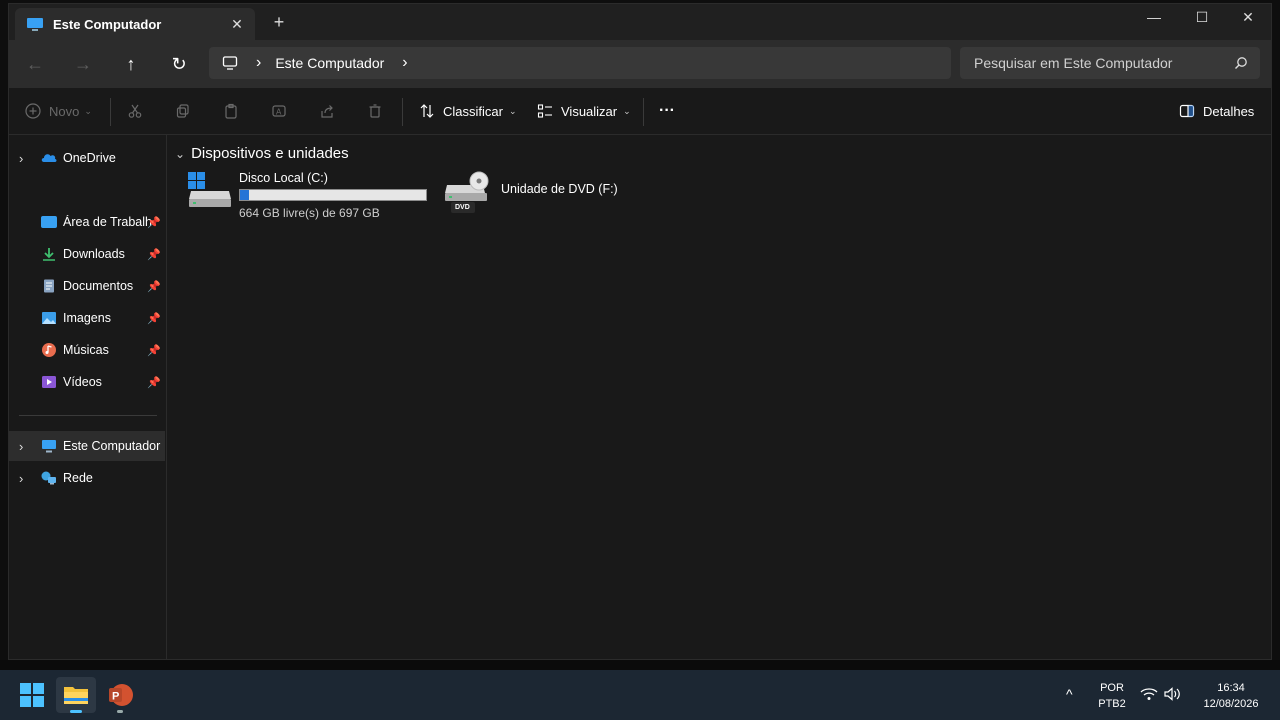 The image size is (1280, 720). I want to click on picture-icon, so click(49, 318).